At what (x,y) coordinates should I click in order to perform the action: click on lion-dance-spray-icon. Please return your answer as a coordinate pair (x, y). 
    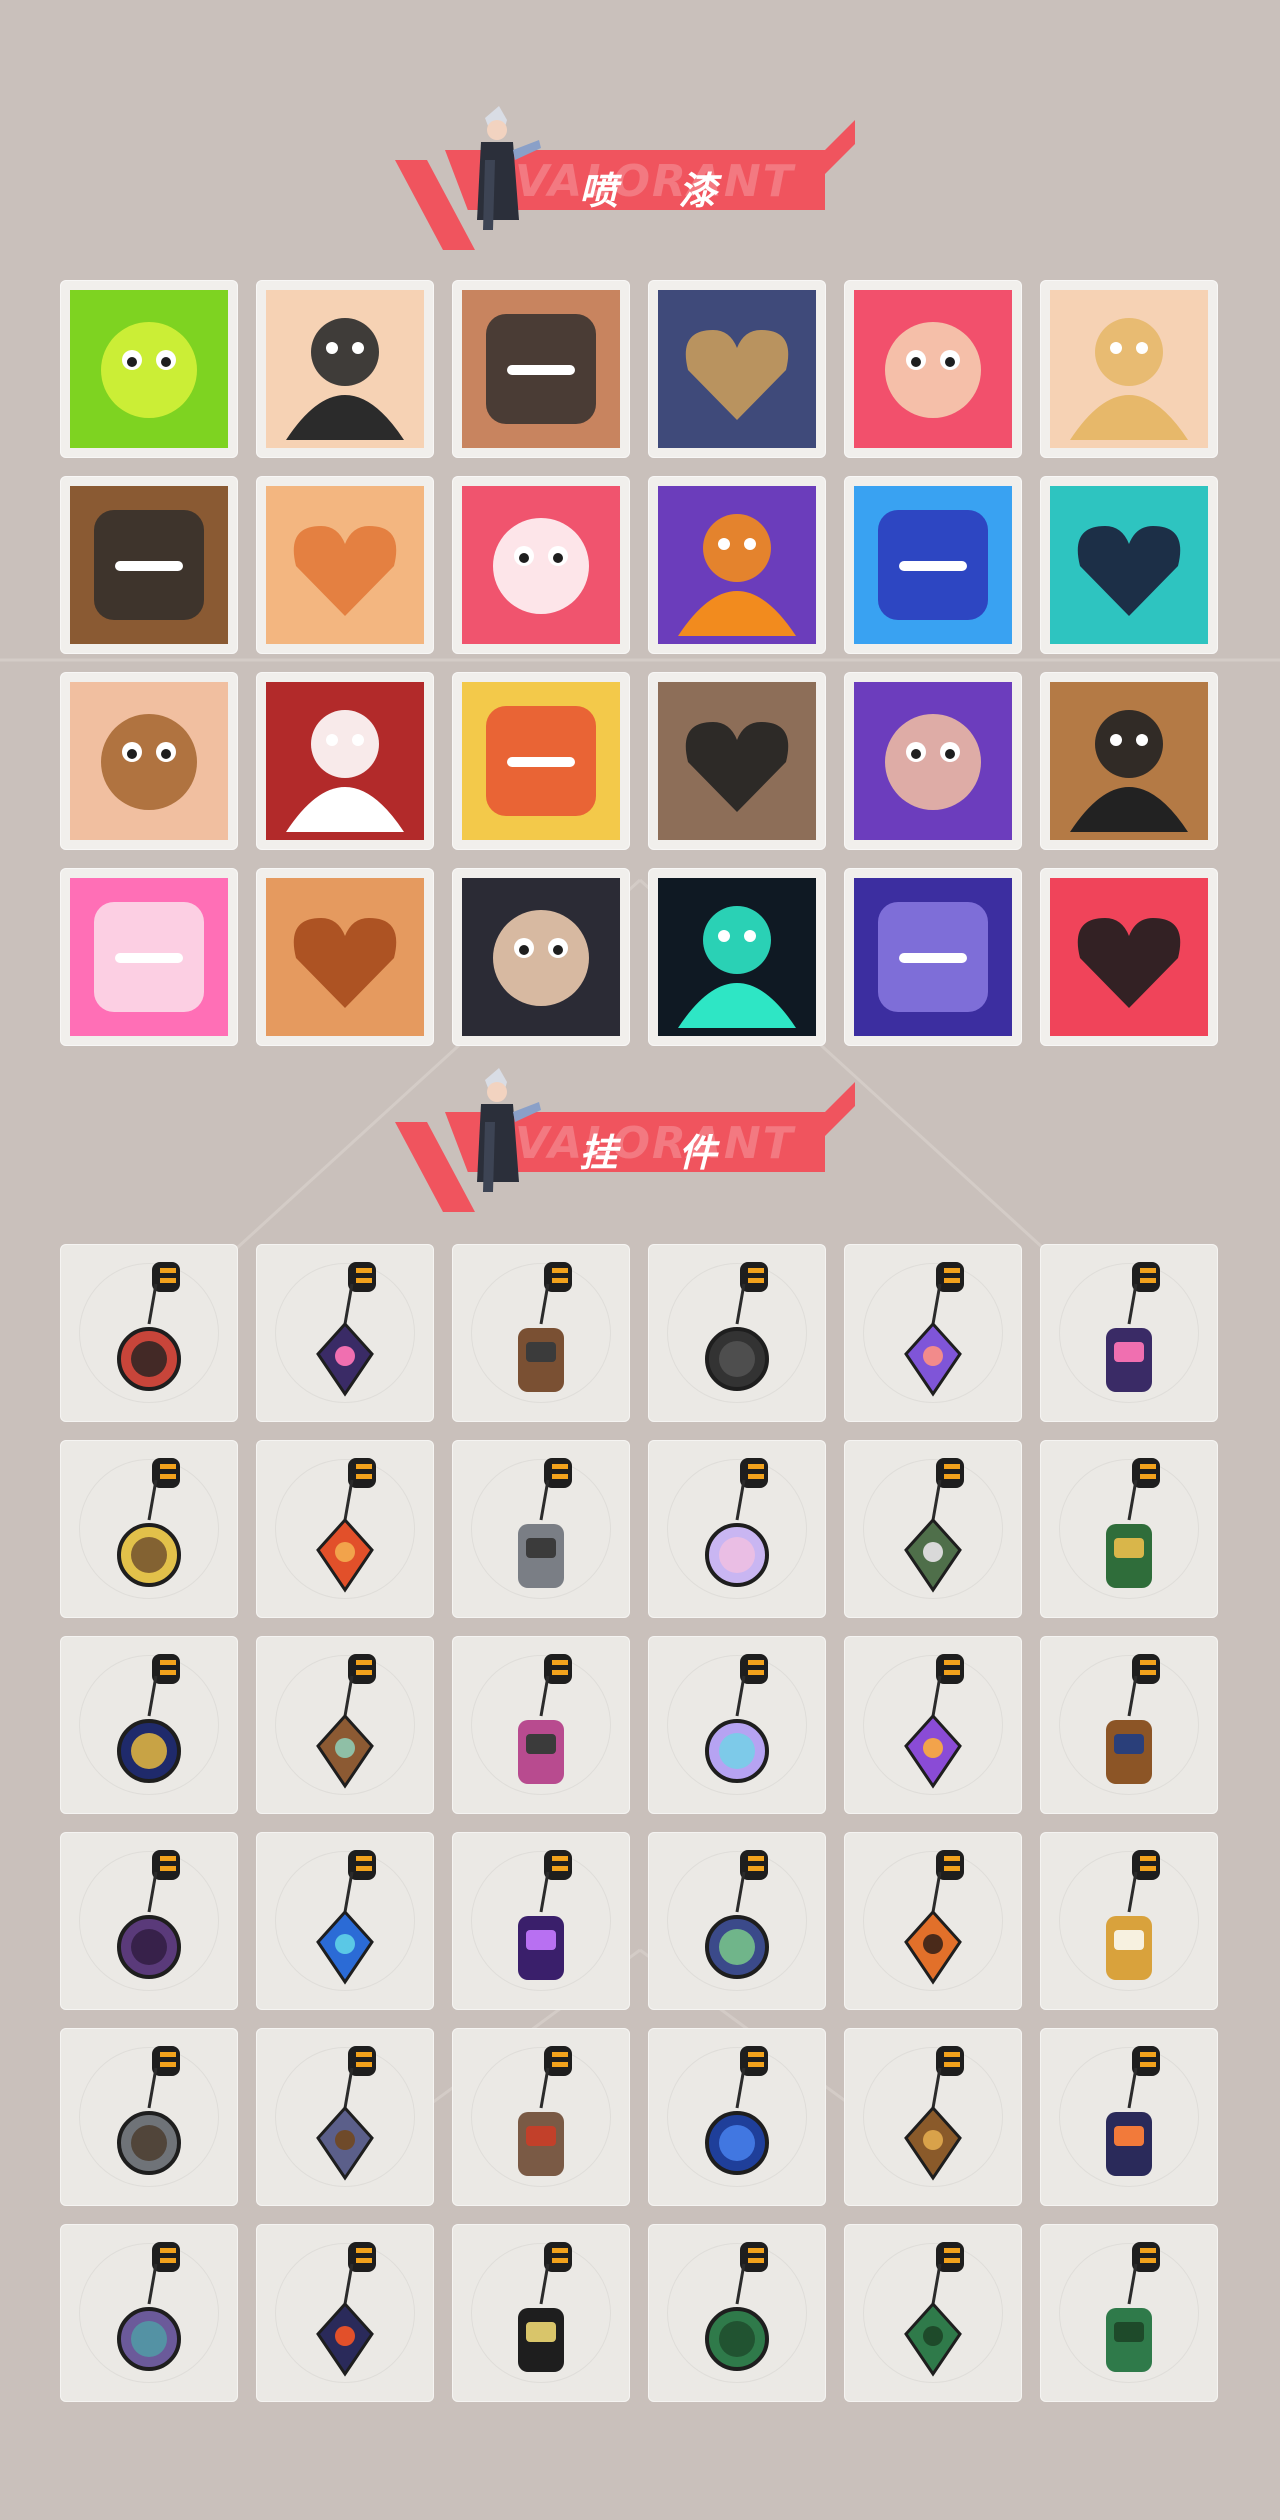
    Looking at the image, I should click on (541, 761).